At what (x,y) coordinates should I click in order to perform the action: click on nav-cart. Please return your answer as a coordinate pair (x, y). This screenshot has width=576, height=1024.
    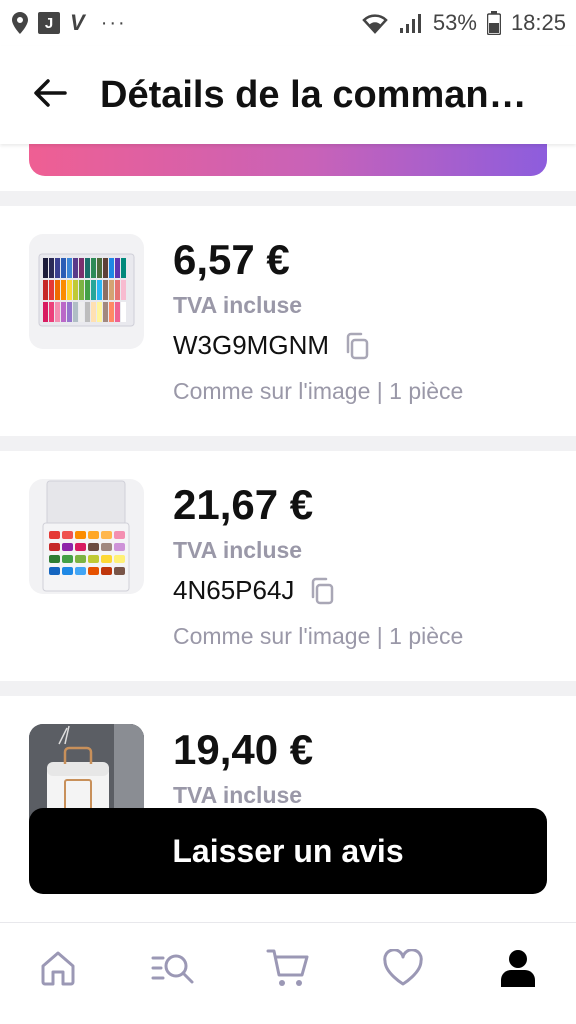
    Looking at the image, I should click on (288, 971).